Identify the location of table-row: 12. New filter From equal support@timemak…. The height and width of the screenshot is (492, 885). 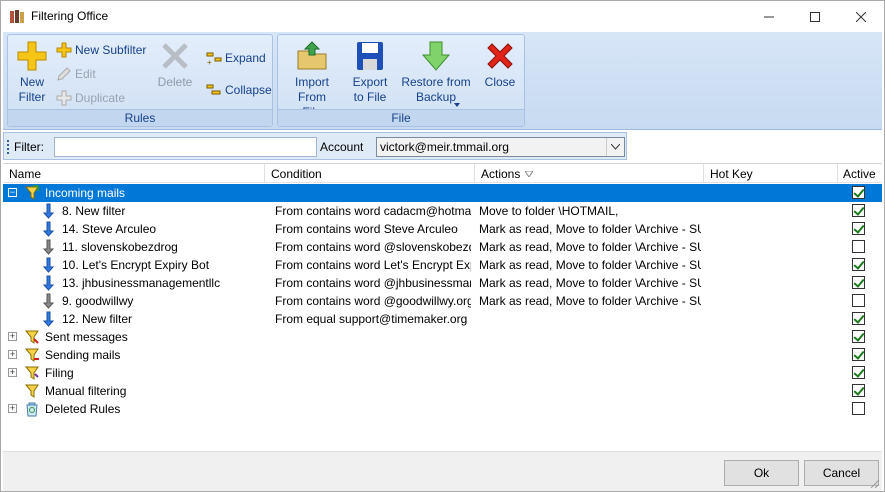
(442, 319).